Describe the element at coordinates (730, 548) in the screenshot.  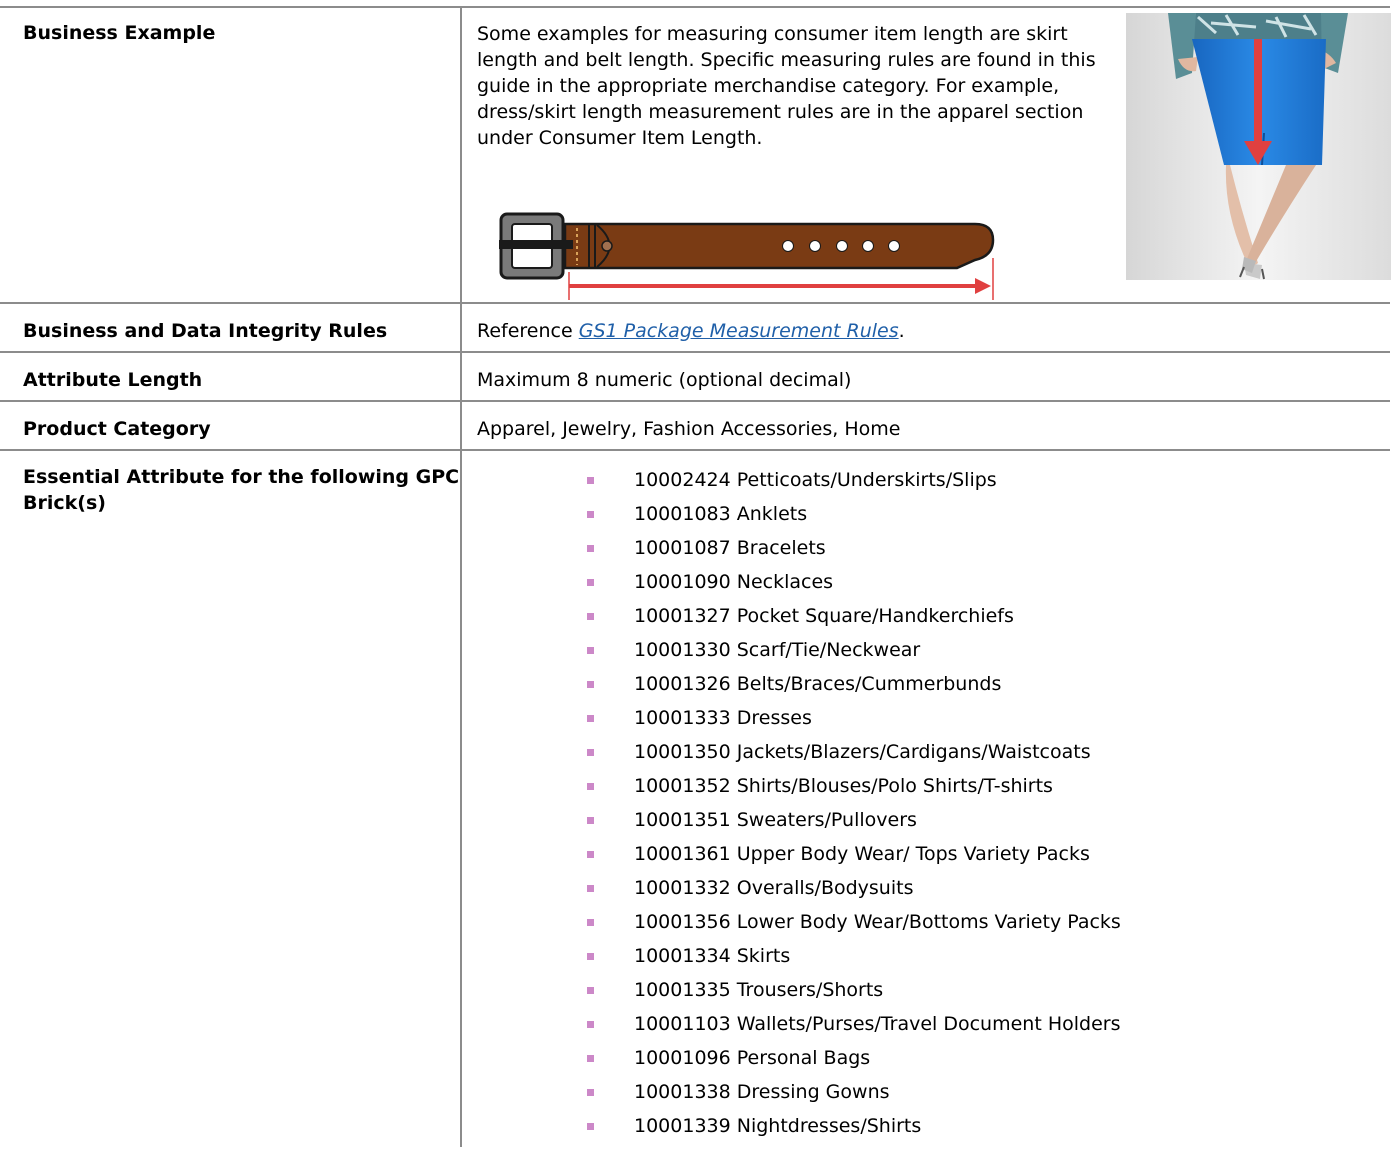
I see `gpc-brick-text: 10001087 Bracelets` at that location.